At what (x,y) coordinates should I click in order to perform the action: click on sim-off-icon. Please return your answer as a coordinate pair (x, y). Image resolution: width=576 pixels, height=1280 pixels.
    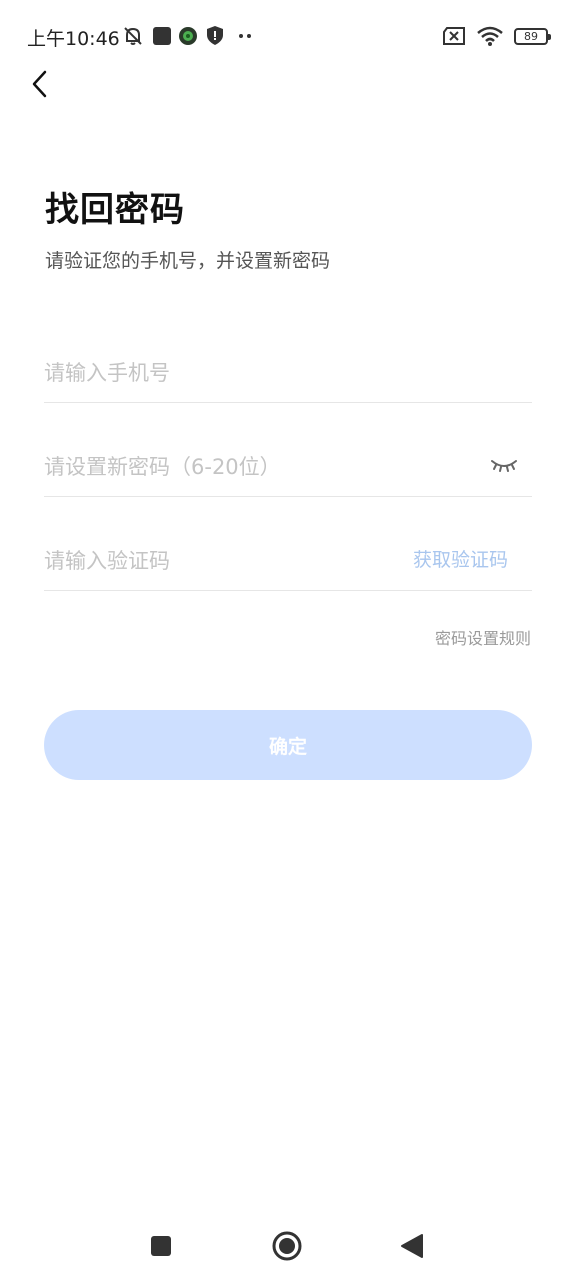
    Looking at the image, I should click on (454, 36).